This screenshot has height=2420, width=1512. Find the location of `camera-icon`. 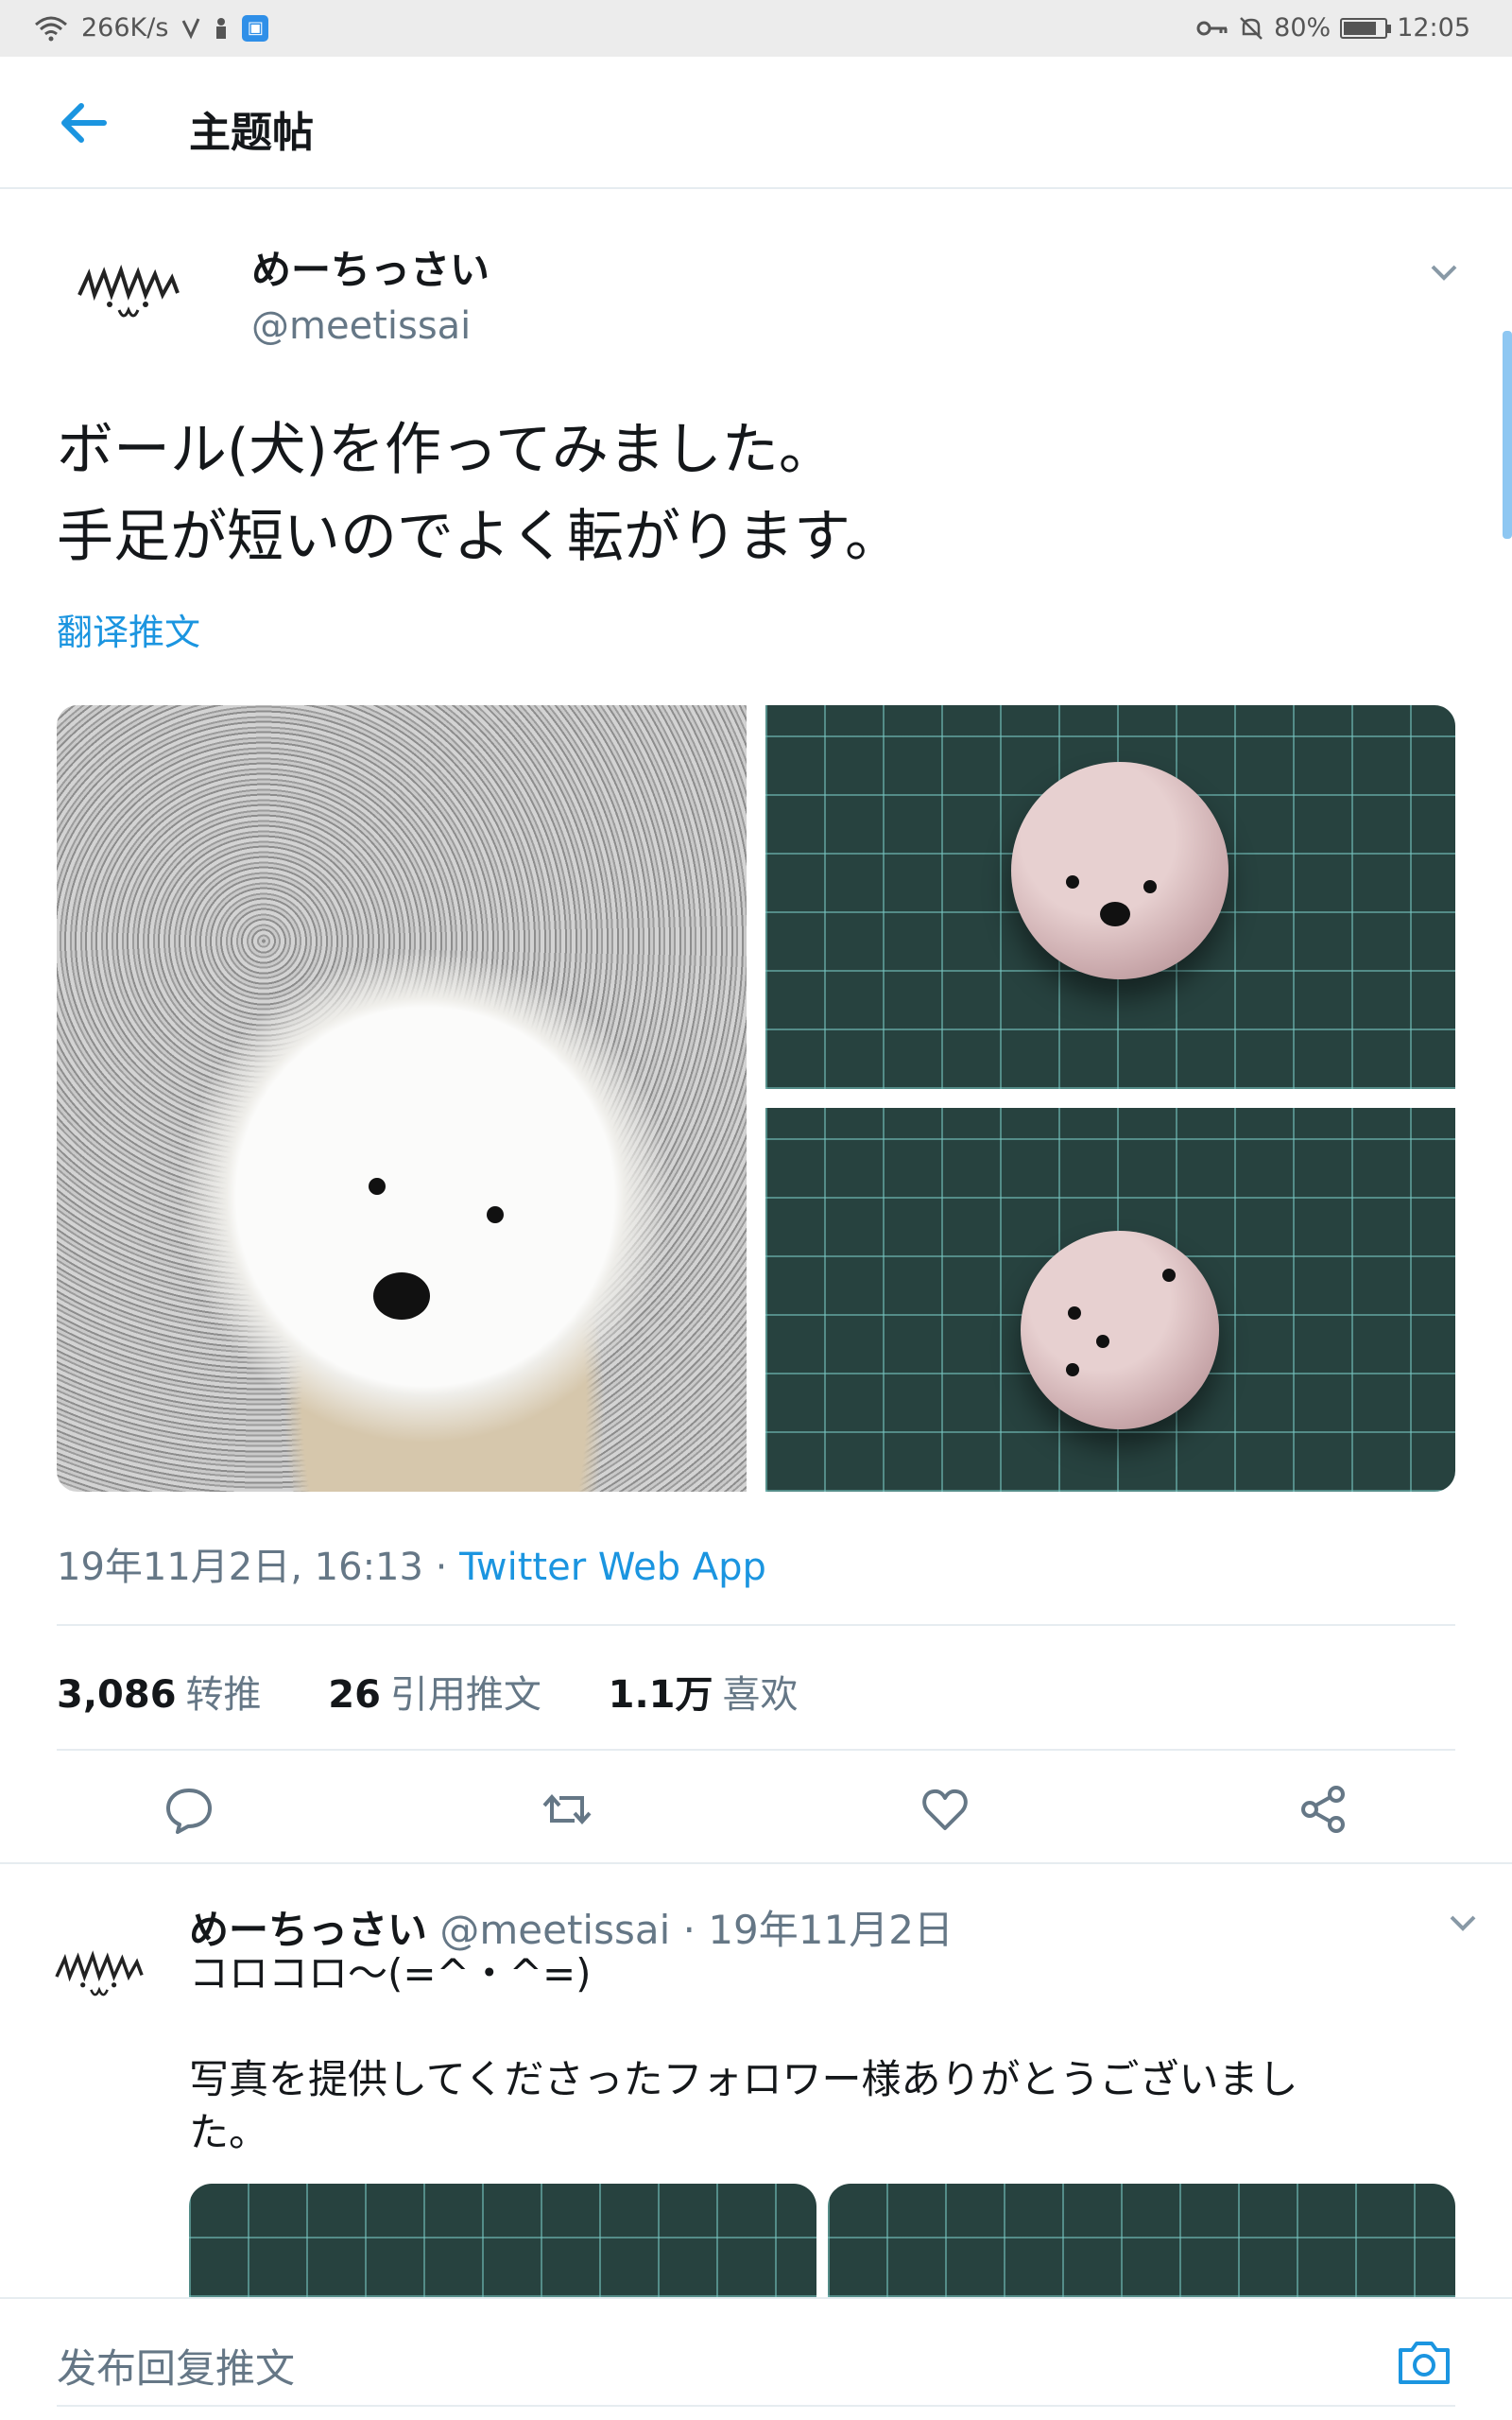

camera-icon is located at coordinates (1424, 2362).